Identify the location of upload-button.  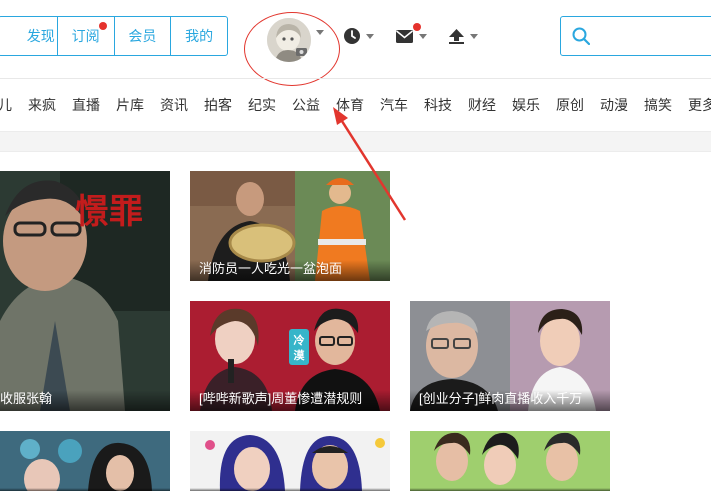
(463, 36).